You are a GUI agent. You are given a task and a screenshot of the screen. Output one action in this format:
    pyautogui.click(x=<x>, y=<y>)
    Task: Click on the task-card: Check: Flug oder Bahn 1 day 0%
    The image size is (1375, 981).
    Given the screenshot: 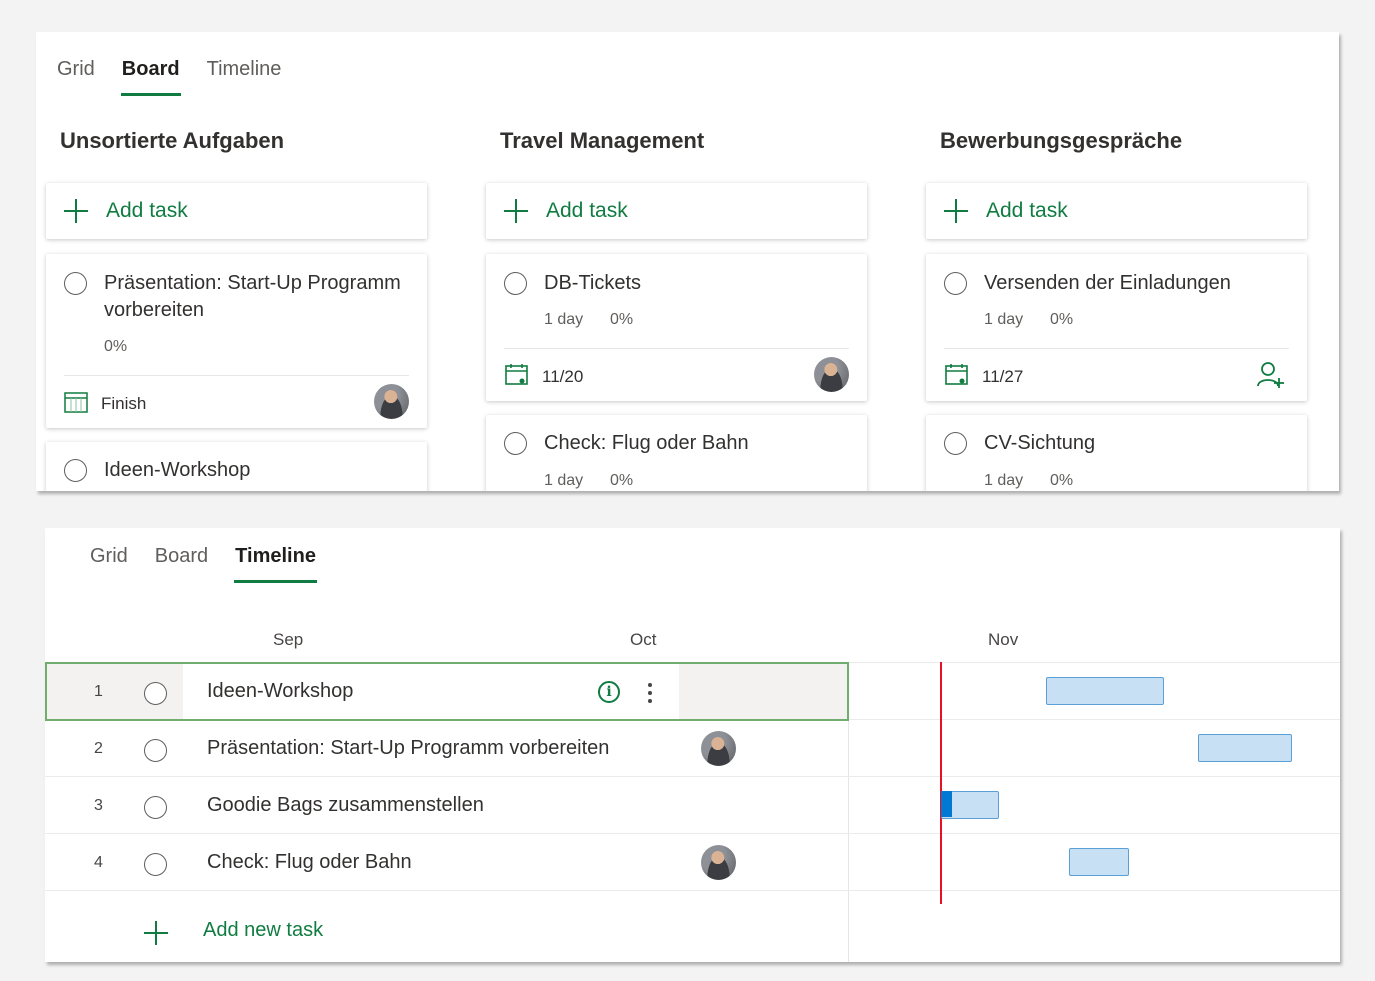 What is the action you would take?
    pyautogui.click(x=676, y=453)
    